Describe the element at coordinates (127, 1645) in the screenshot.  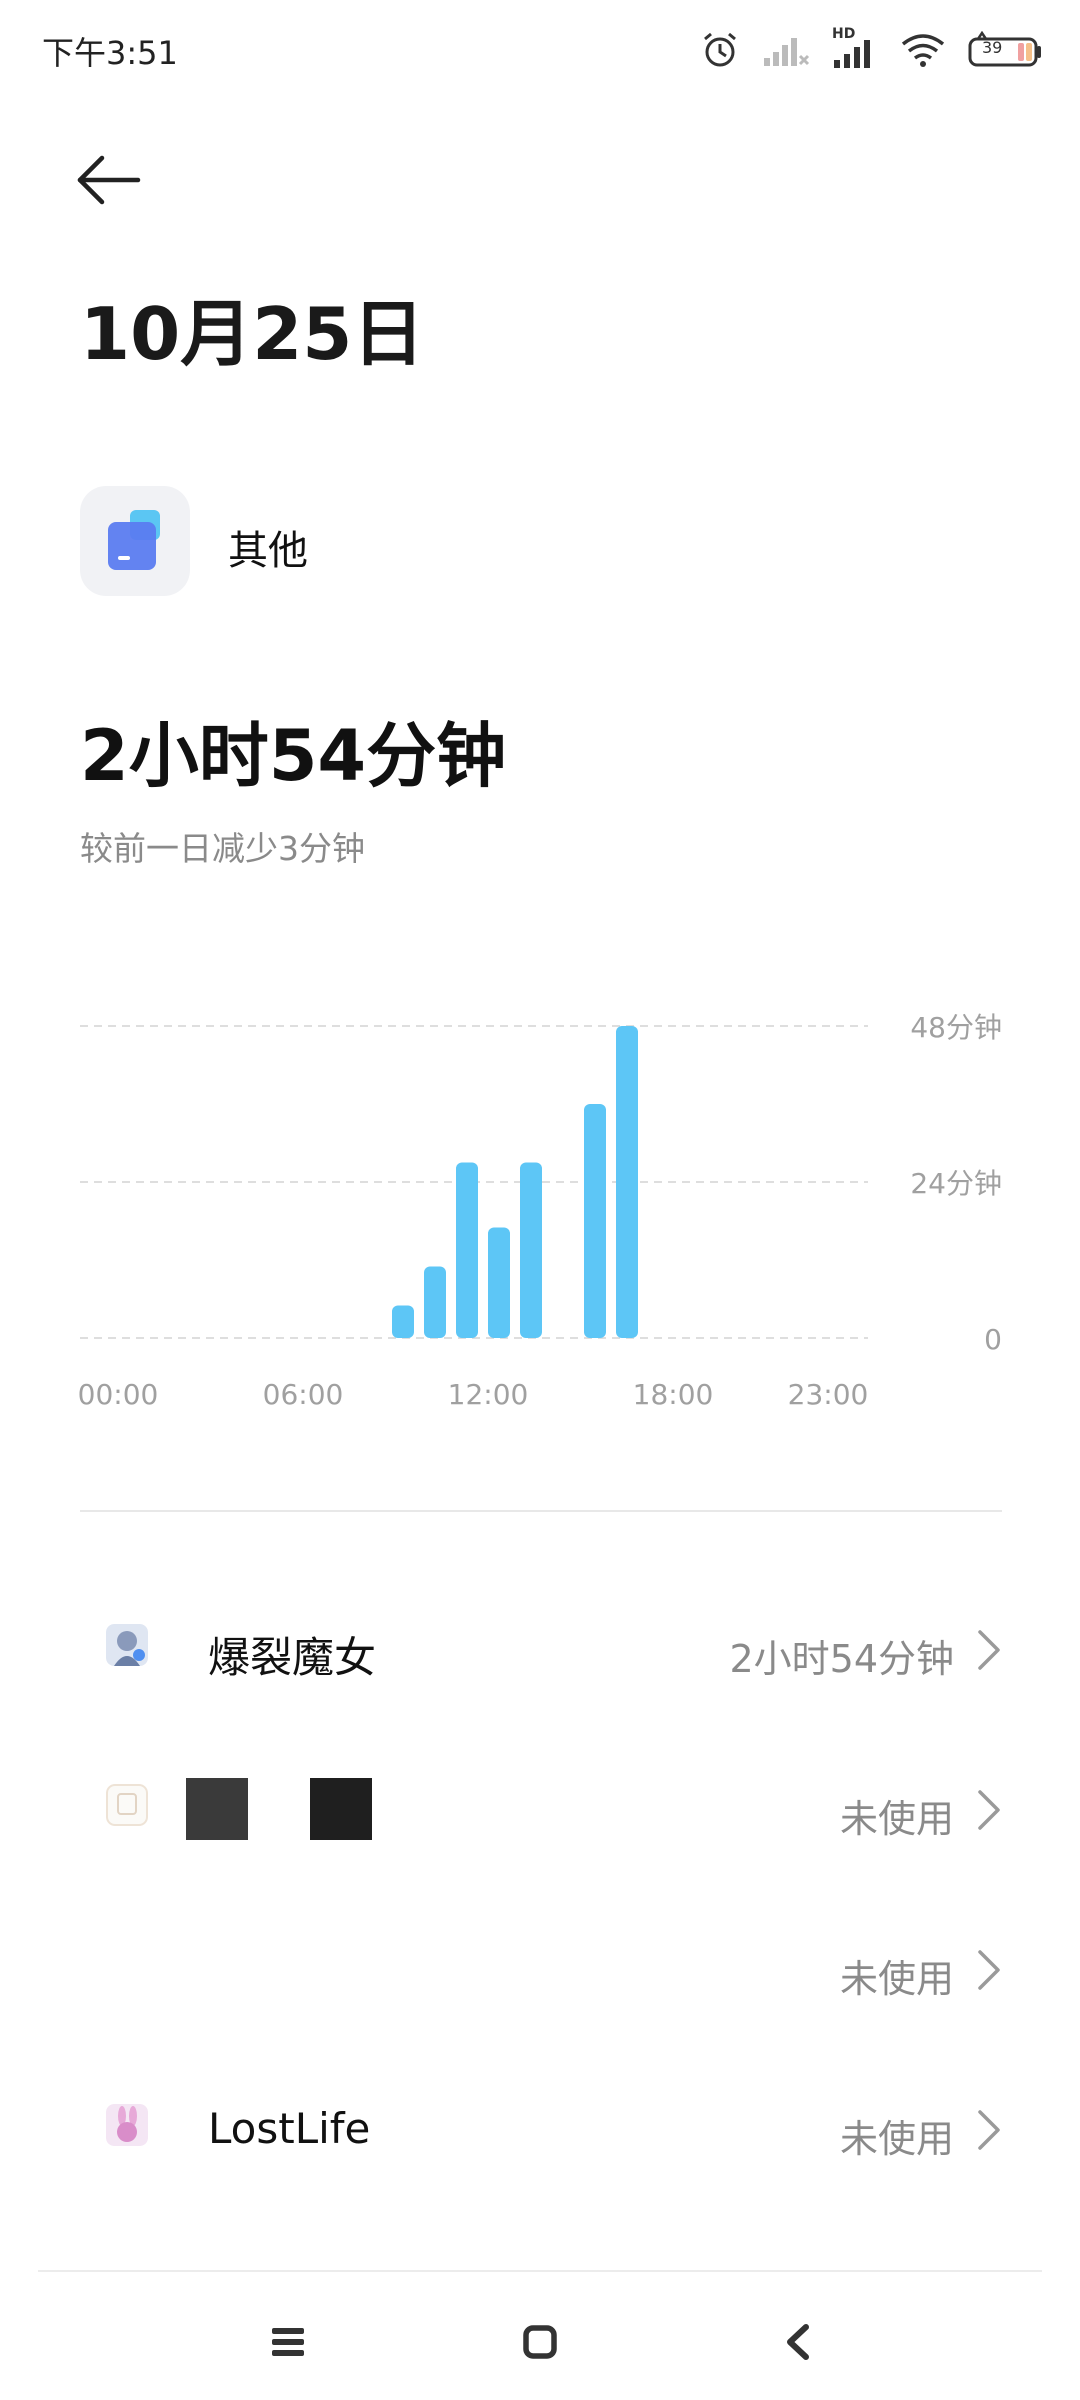
I see `game-app-icon` at that location.